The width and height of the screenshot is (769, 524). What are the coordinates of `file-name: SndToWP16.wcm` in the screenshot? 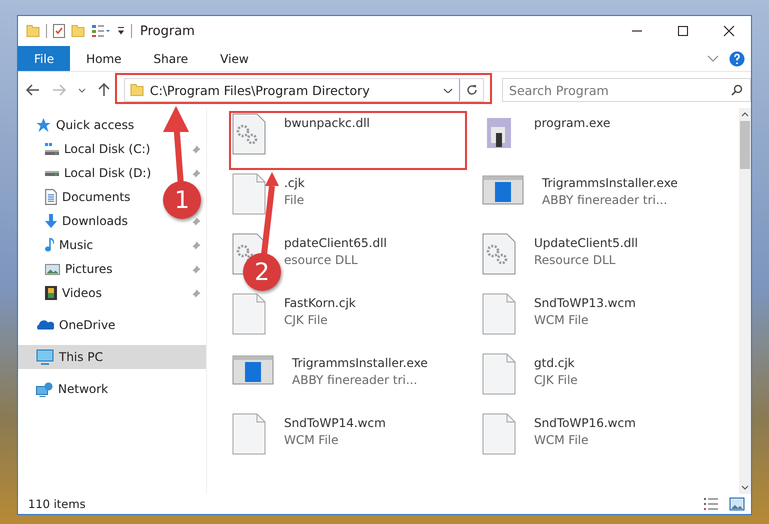 It's located at (585, 423).